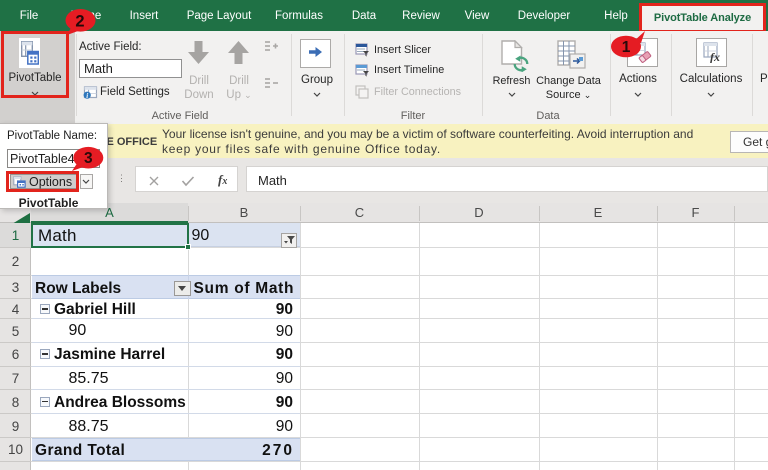 Image resolution: width=768 pixels, height=470 pixels. Describe the element at coordinates (88, 158) in the screenshot. I see `svg-text: 3` at that location.